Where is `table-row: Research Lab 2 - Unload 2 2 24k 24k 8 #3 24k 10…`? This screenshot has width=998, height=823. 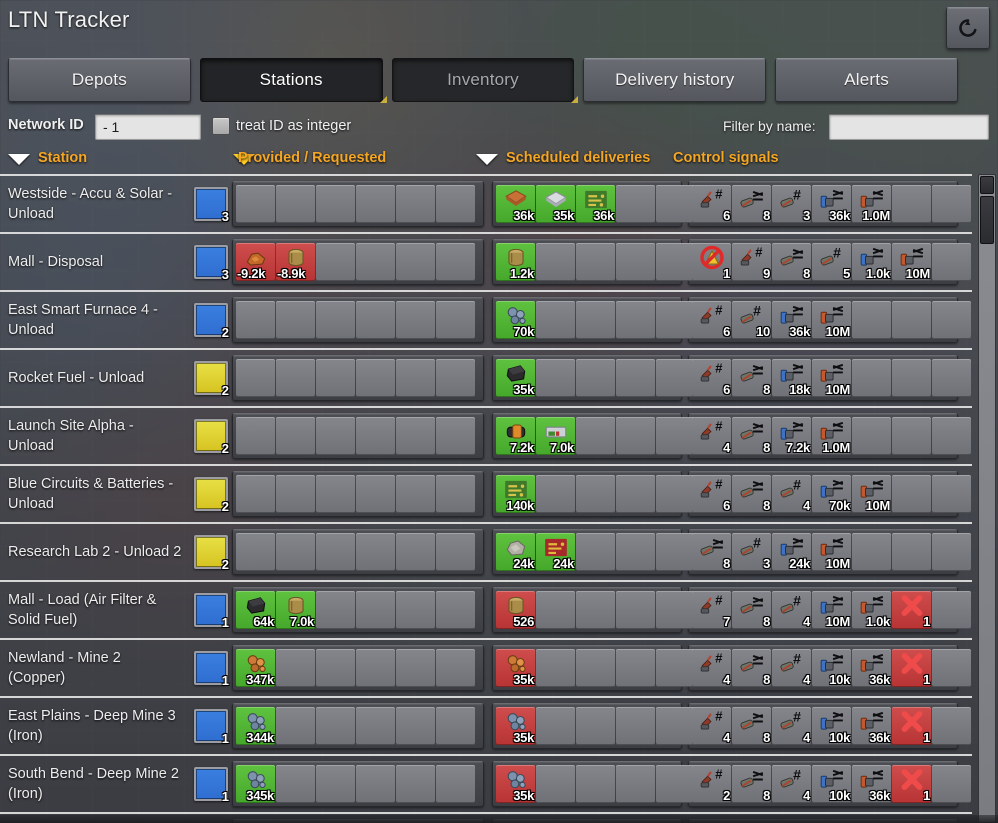 table-row: Research Lab 2 - Unload 2 2 24k 24k 8 #3 24k 10… is located at coordinates (486, 551).